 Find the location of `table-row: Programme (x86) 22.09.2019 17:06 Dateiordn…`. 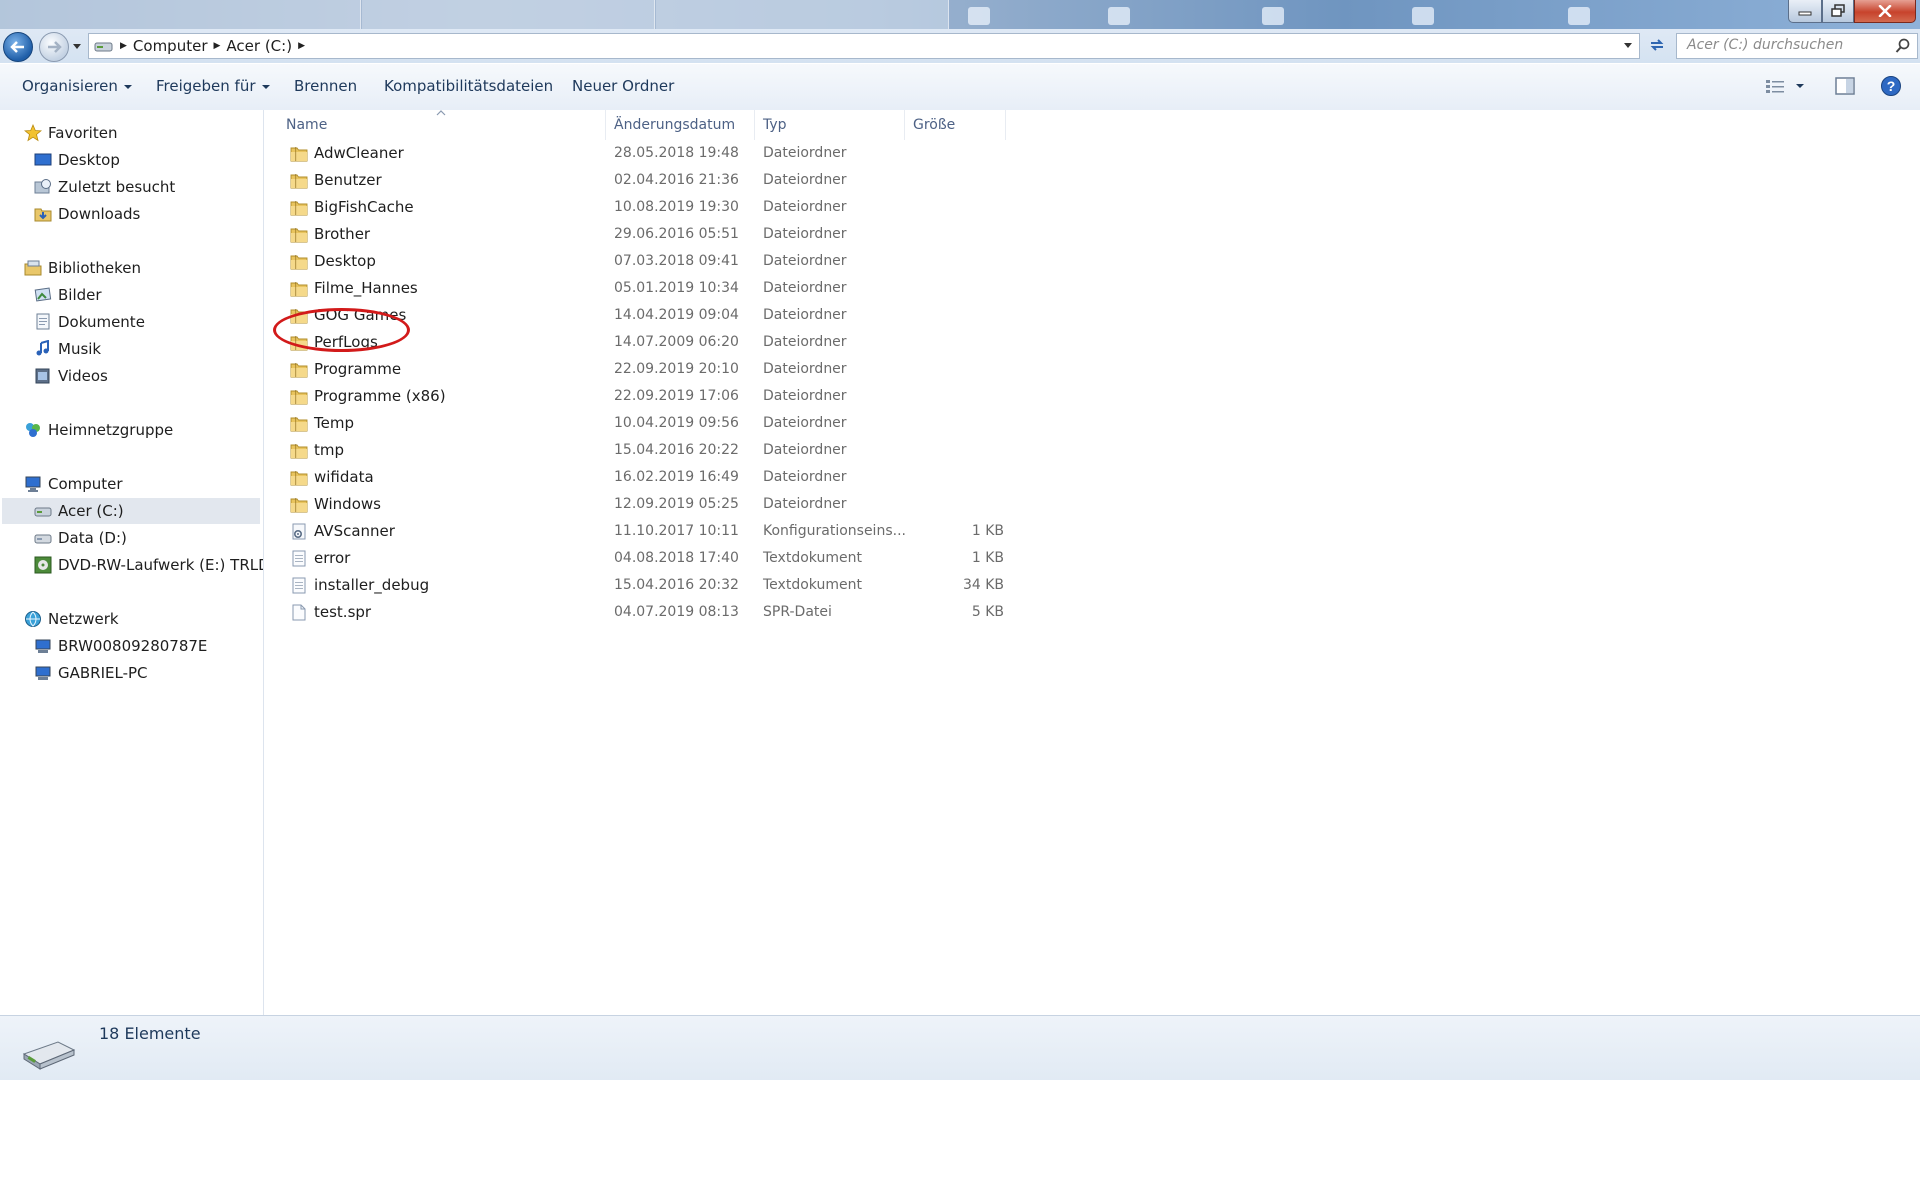

table-row: Programme (x86) 22.09.2019 17:06 Dateiordn… is located at coordinates (634, 396).